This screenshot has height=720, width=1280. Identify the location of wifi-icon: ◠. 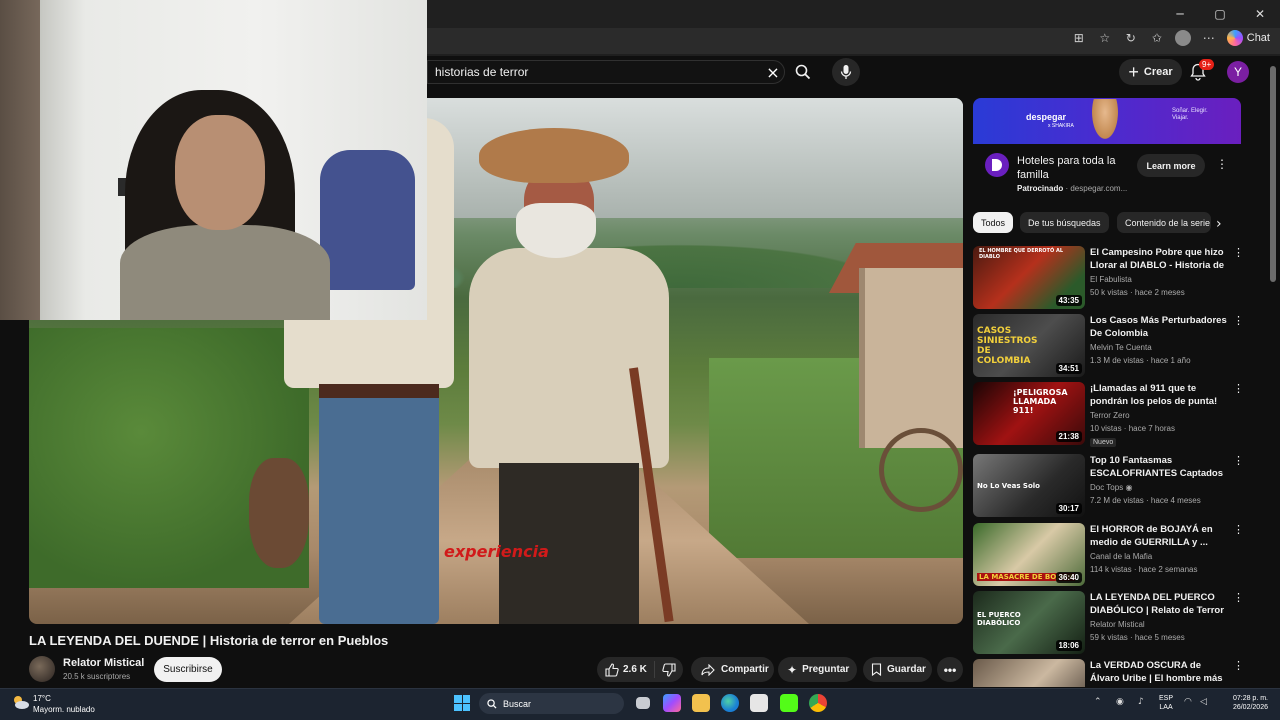
(1188, 702).